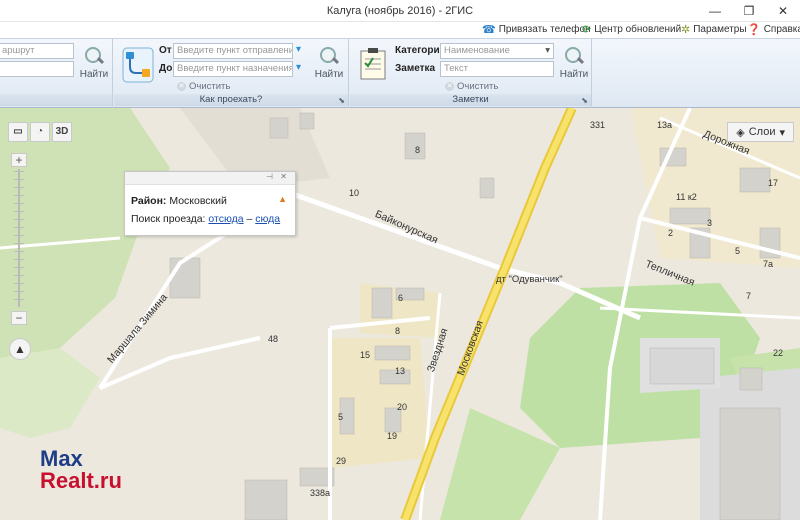  I want to click on search-find-button: Найти, so click(94, 65).